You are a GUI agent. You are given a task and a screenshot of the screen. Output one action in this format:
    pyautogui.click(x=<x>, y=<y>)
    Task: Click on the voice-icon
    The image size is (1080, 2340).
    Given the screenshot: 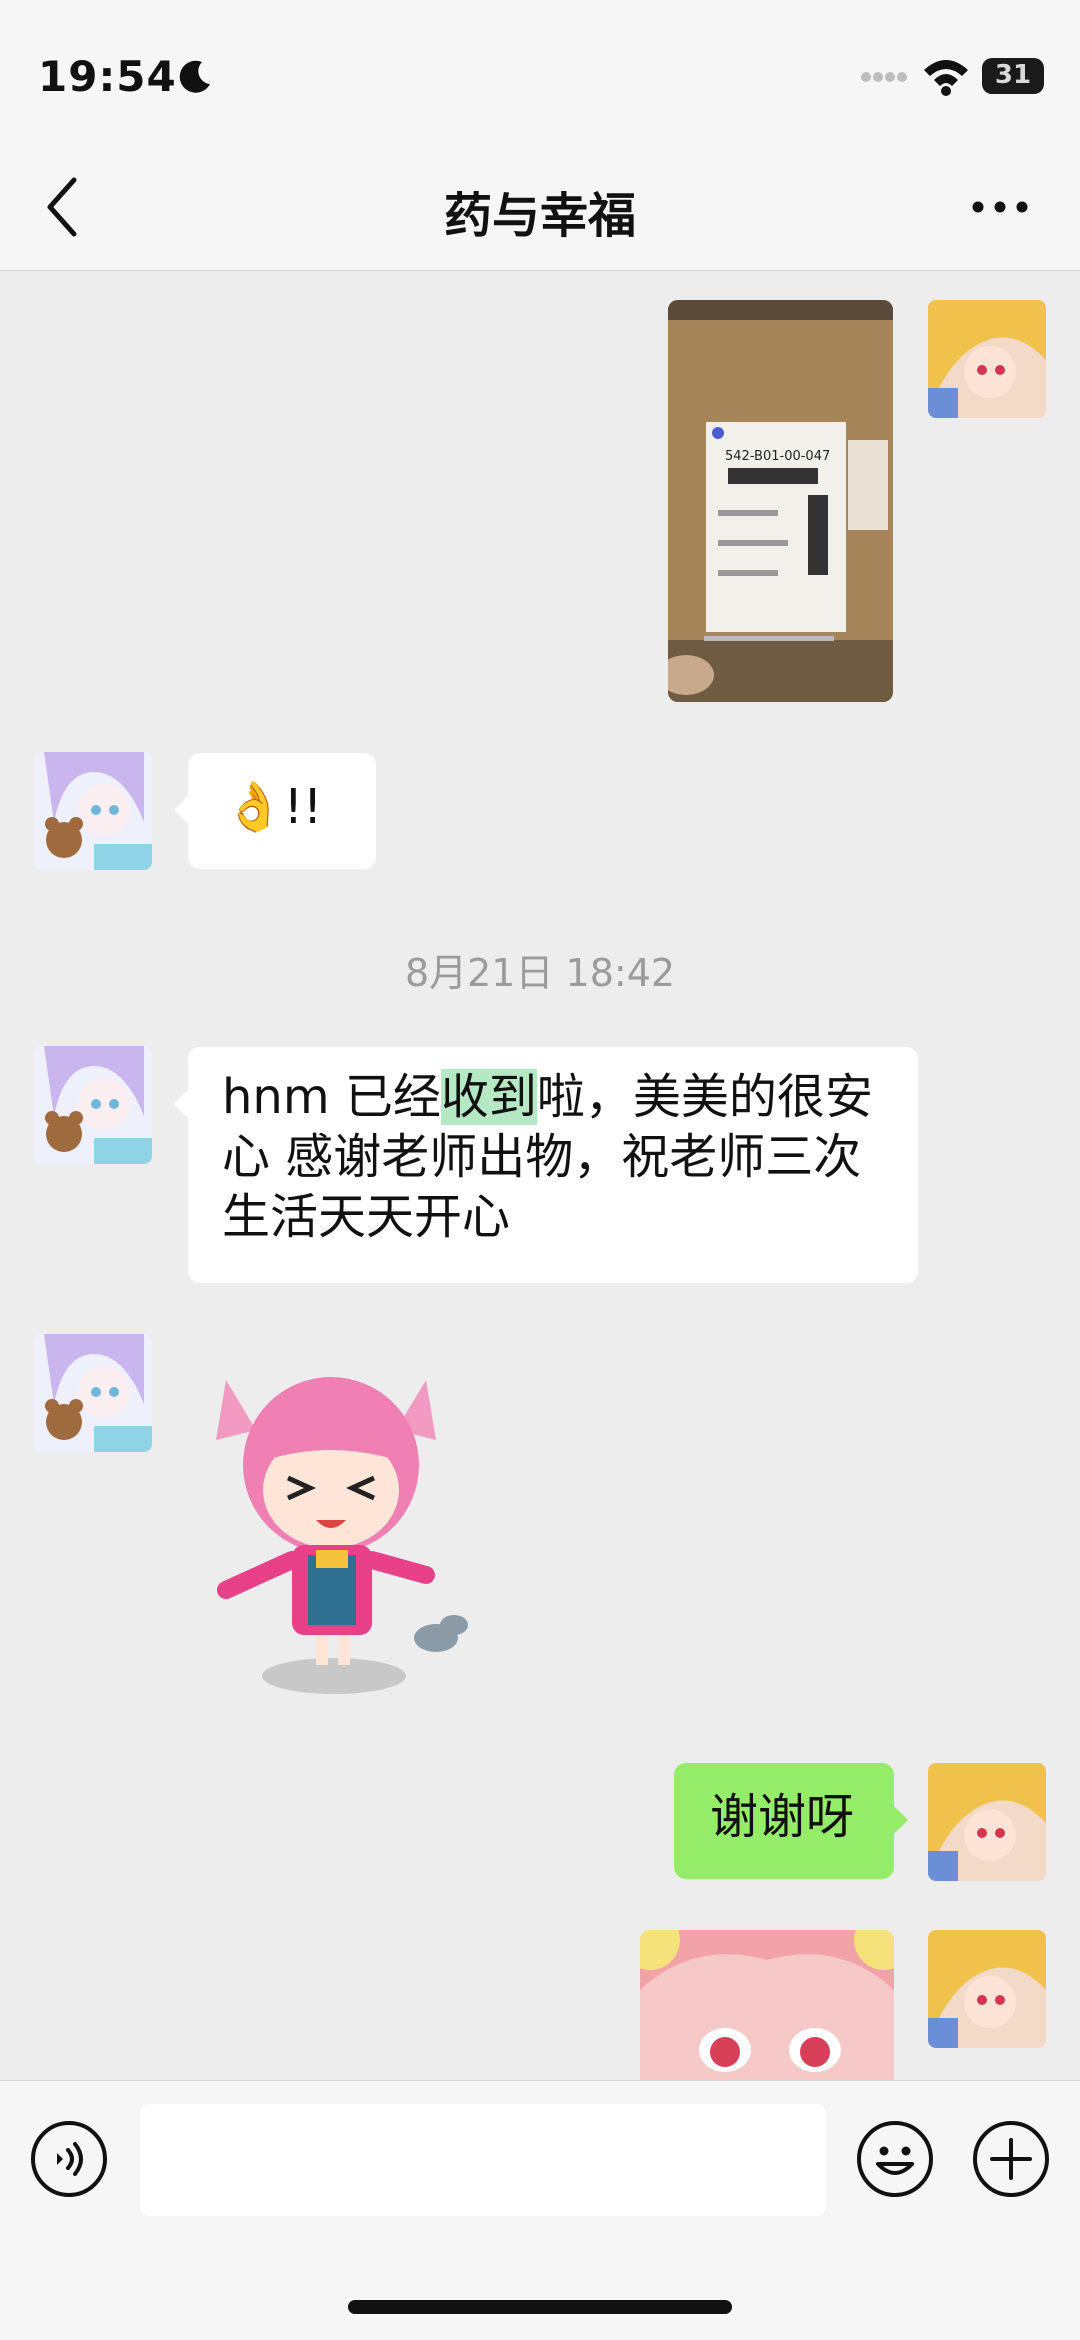 What is the action you would take?
    pyautogui.click(x=69, y=2159)
    